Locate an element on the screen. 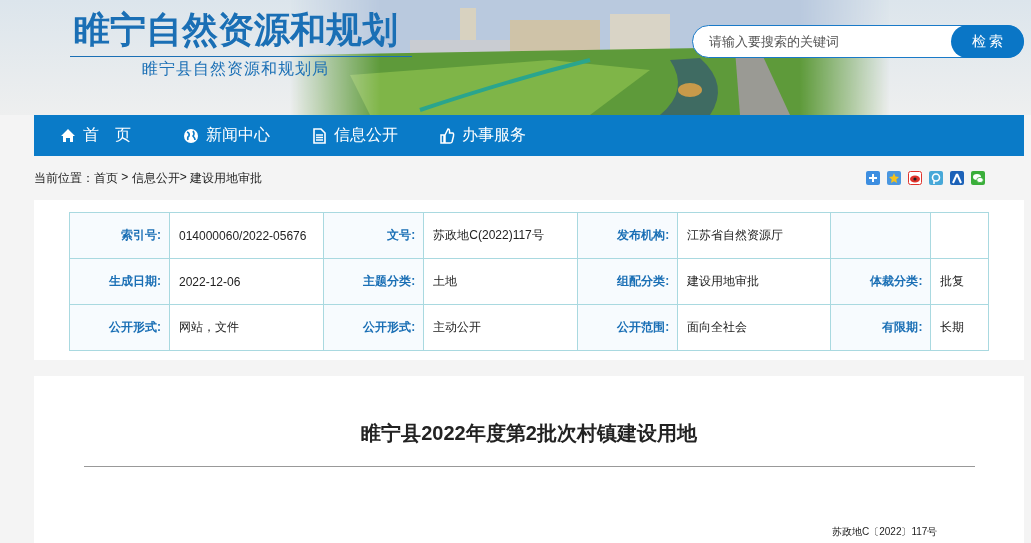  table-cell: 发布机构: is located at coordinates (627, 235).